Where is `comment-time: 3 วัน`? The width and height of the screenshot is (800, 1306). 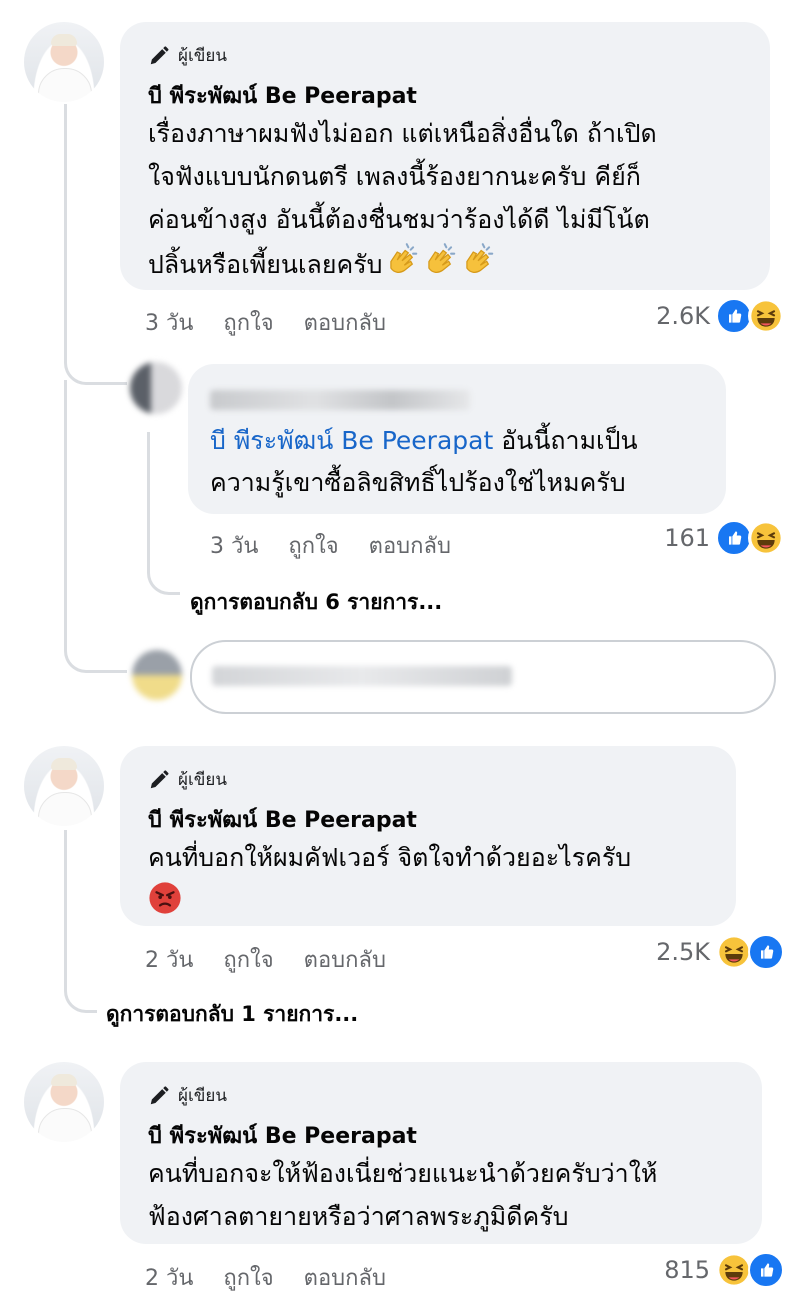 comment-time: 3 วัน is located at coordinates (169, 322).